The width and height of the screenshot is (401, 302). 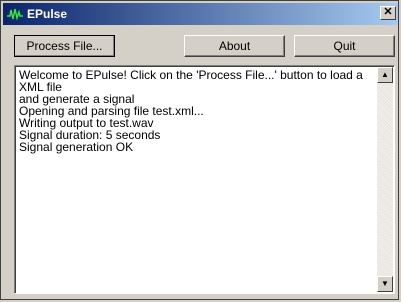 I want to click on title-bar: EPulse ✕, so click(x=200, y=14).